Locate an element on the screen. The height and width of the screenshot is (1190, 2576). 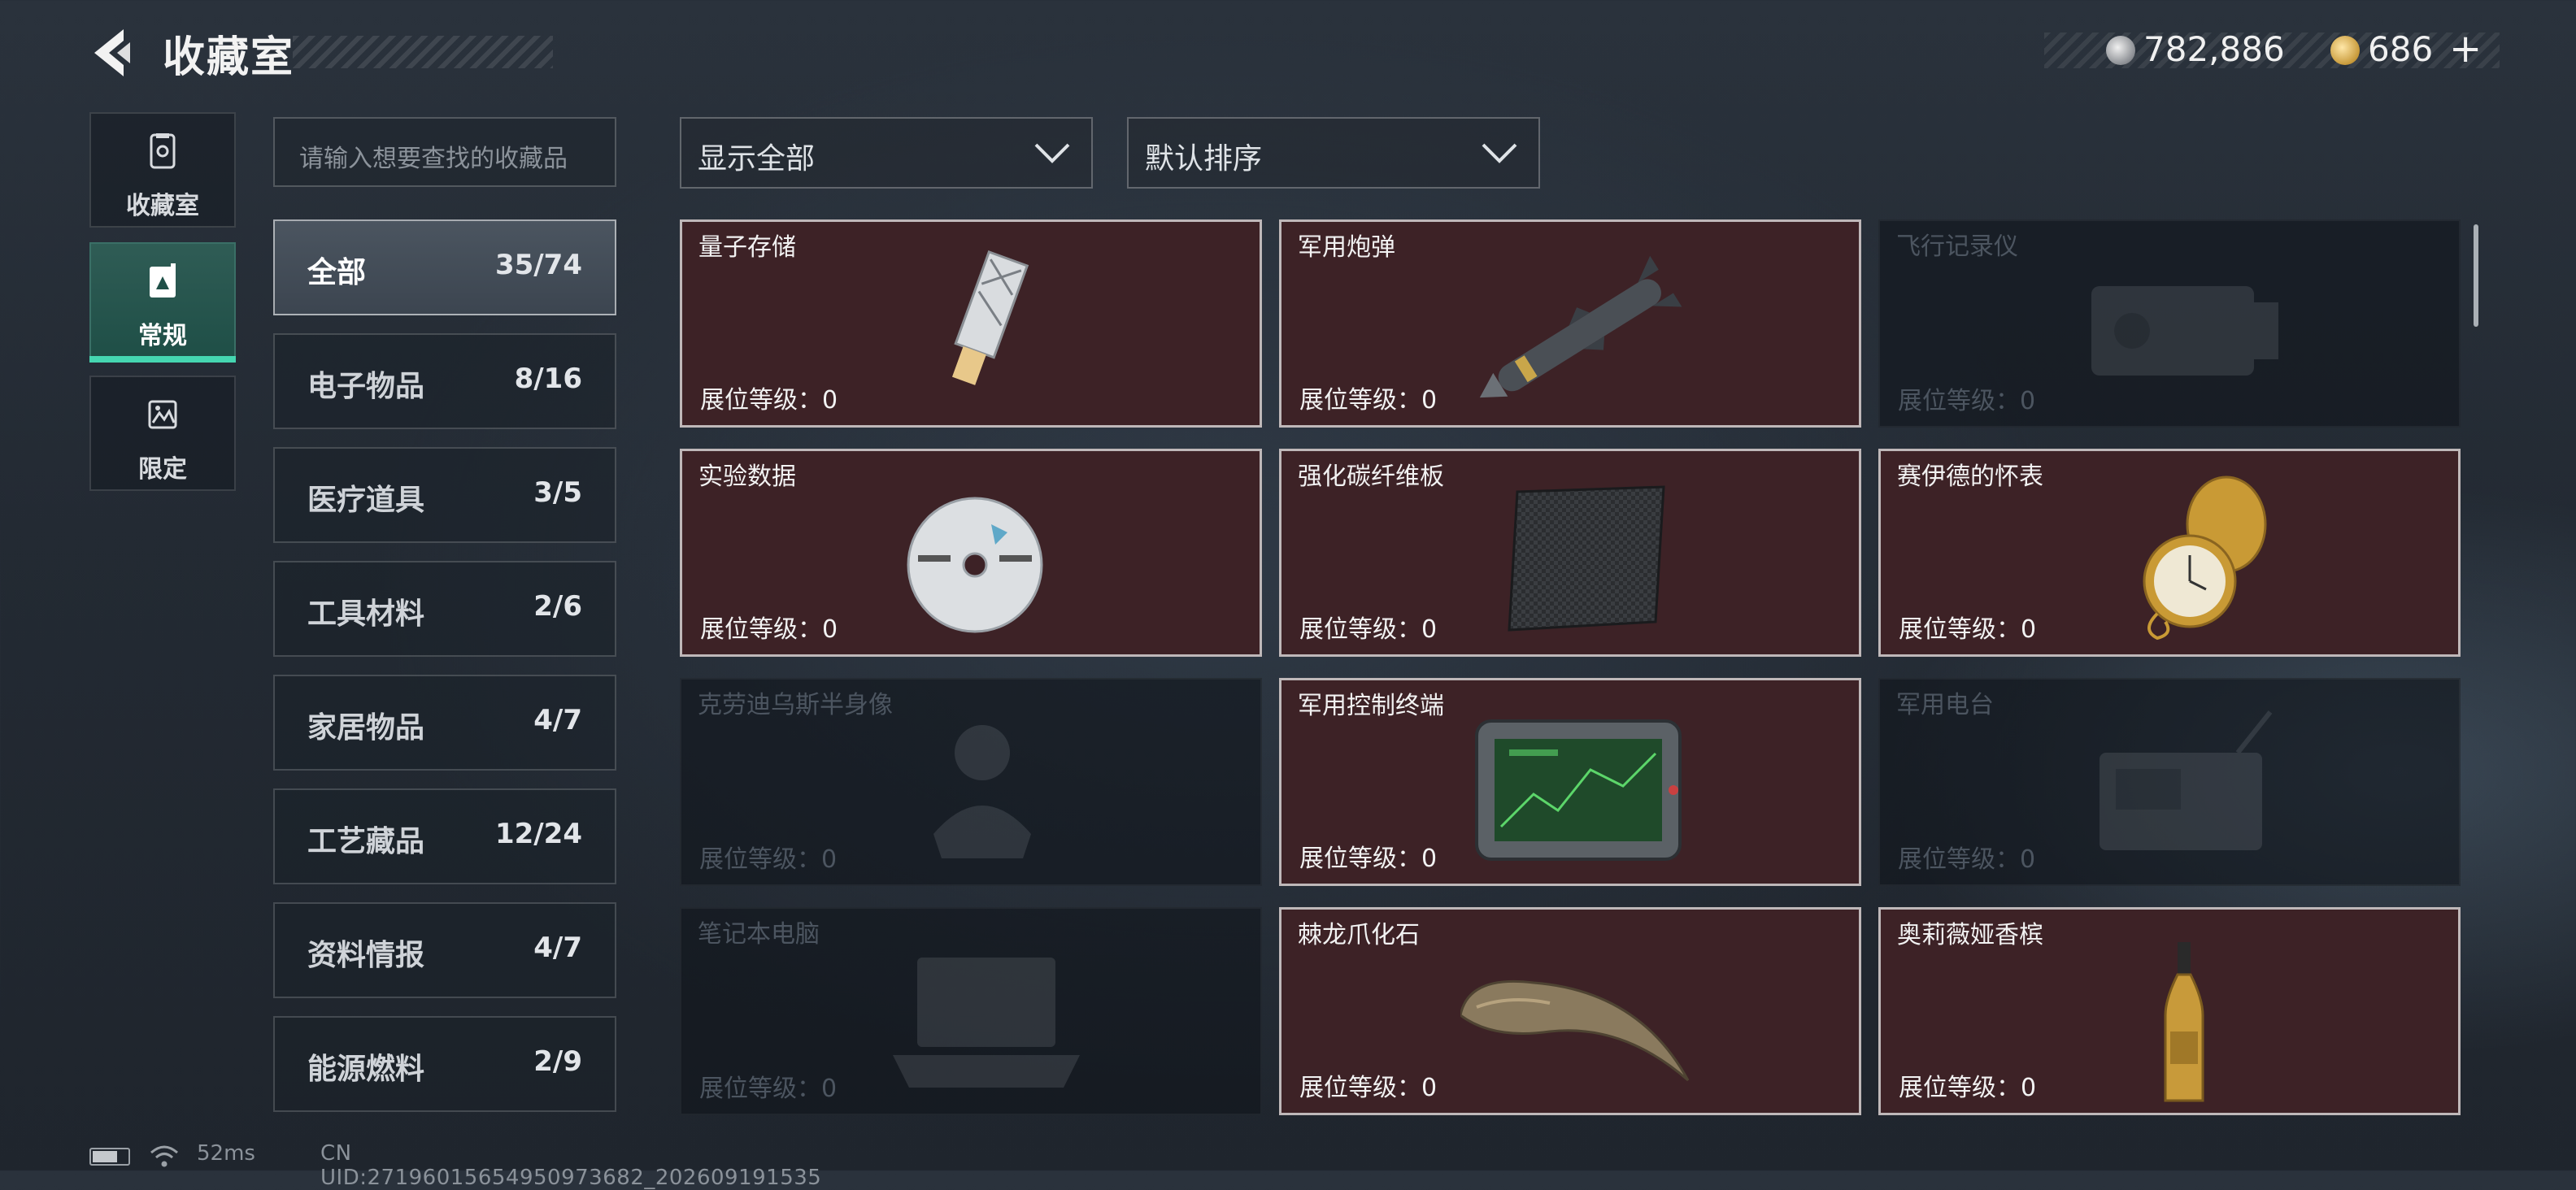
laptop-icon is located at coordinates (987, 1023).